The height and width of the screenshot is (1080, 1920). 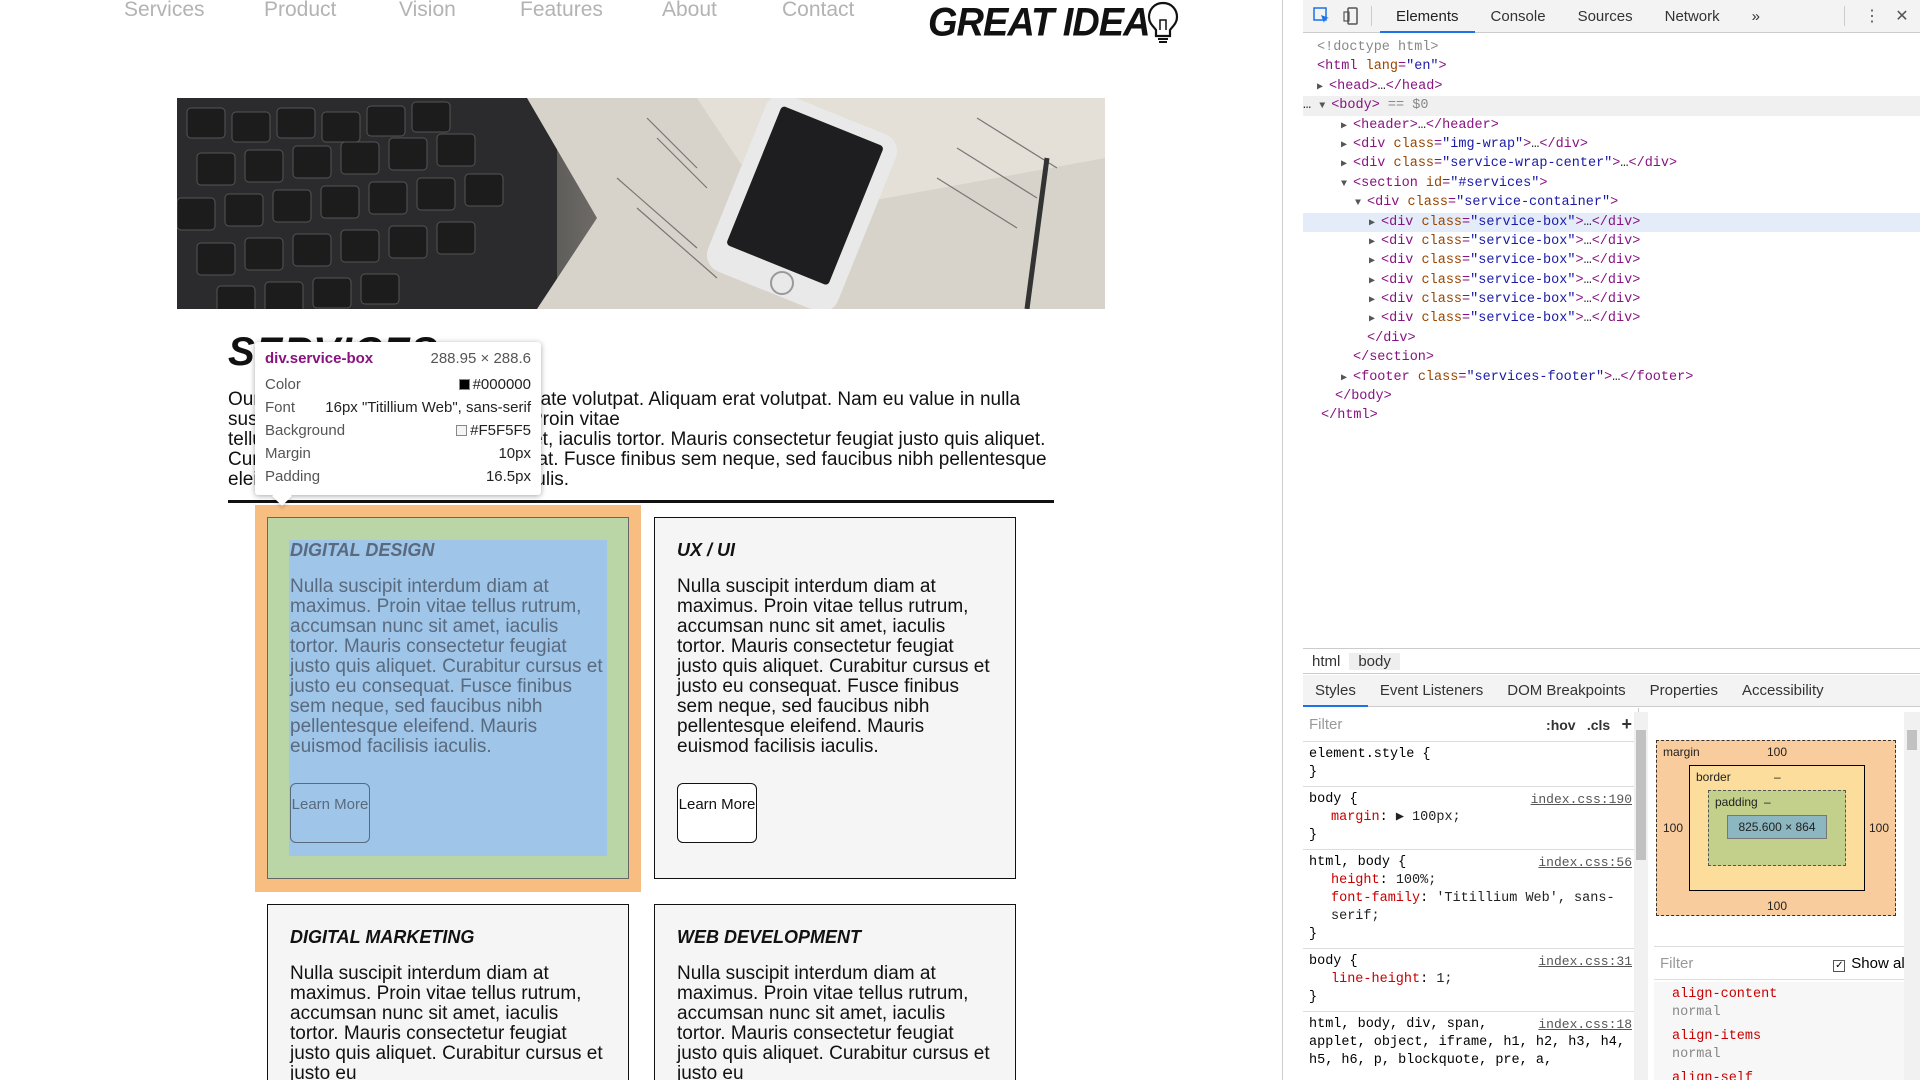 I want to click on dom-line: <!doctype html>, so click(x=1611, y=47).